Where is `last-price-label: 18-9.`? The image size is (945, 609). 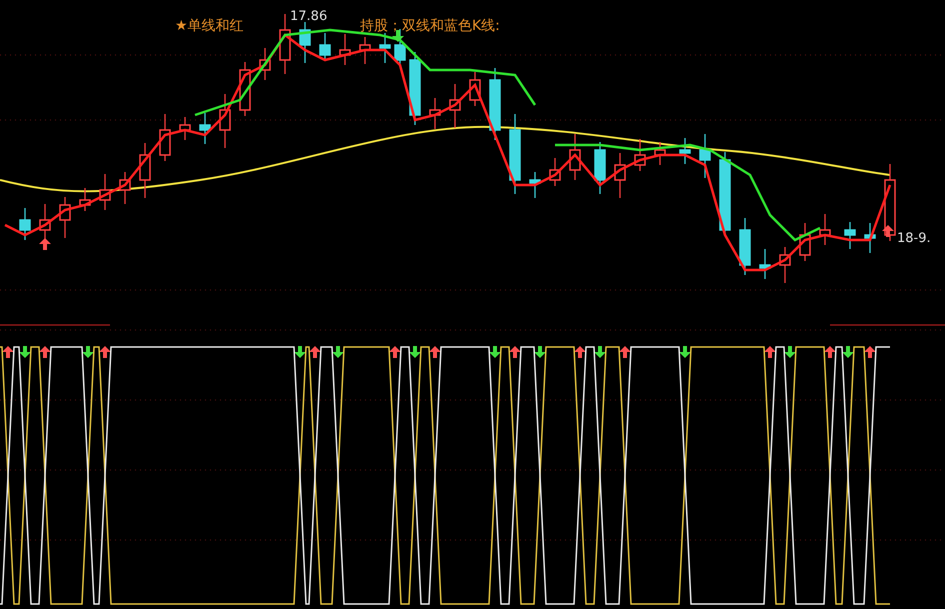 last-price-label: 18-9. is located at coordinates (914, 238).